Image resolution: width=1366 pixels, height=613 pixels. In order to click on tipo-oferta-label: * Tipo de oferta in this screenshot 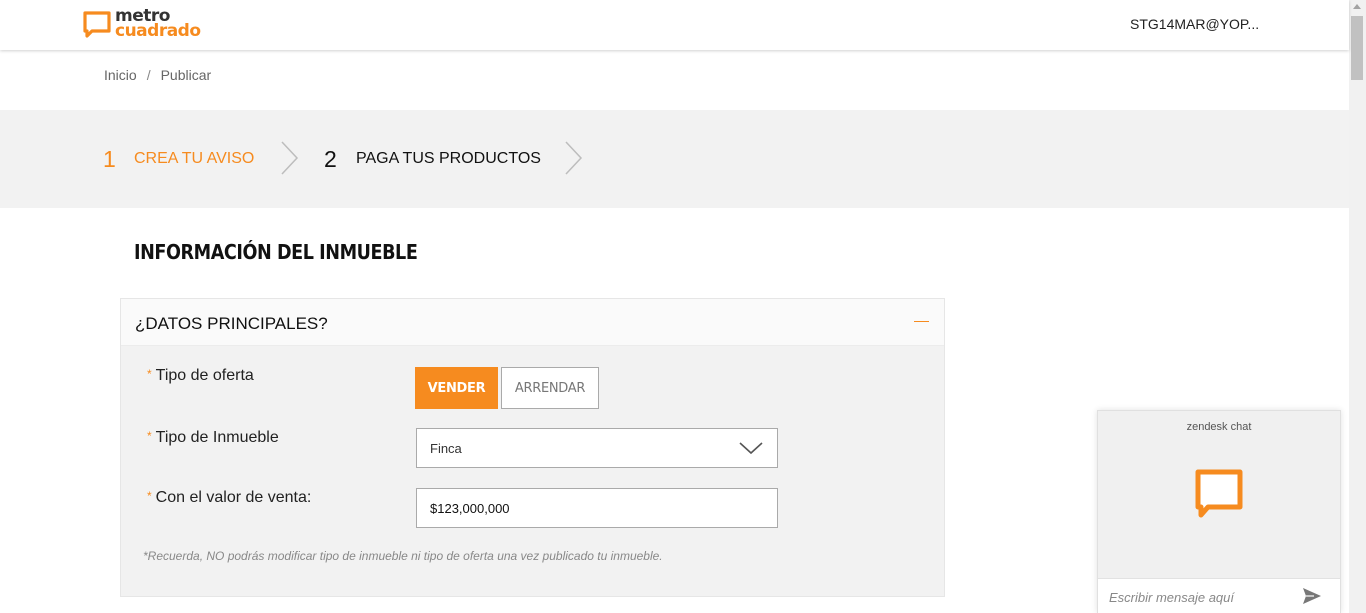, I will do `click(200, 376)`.